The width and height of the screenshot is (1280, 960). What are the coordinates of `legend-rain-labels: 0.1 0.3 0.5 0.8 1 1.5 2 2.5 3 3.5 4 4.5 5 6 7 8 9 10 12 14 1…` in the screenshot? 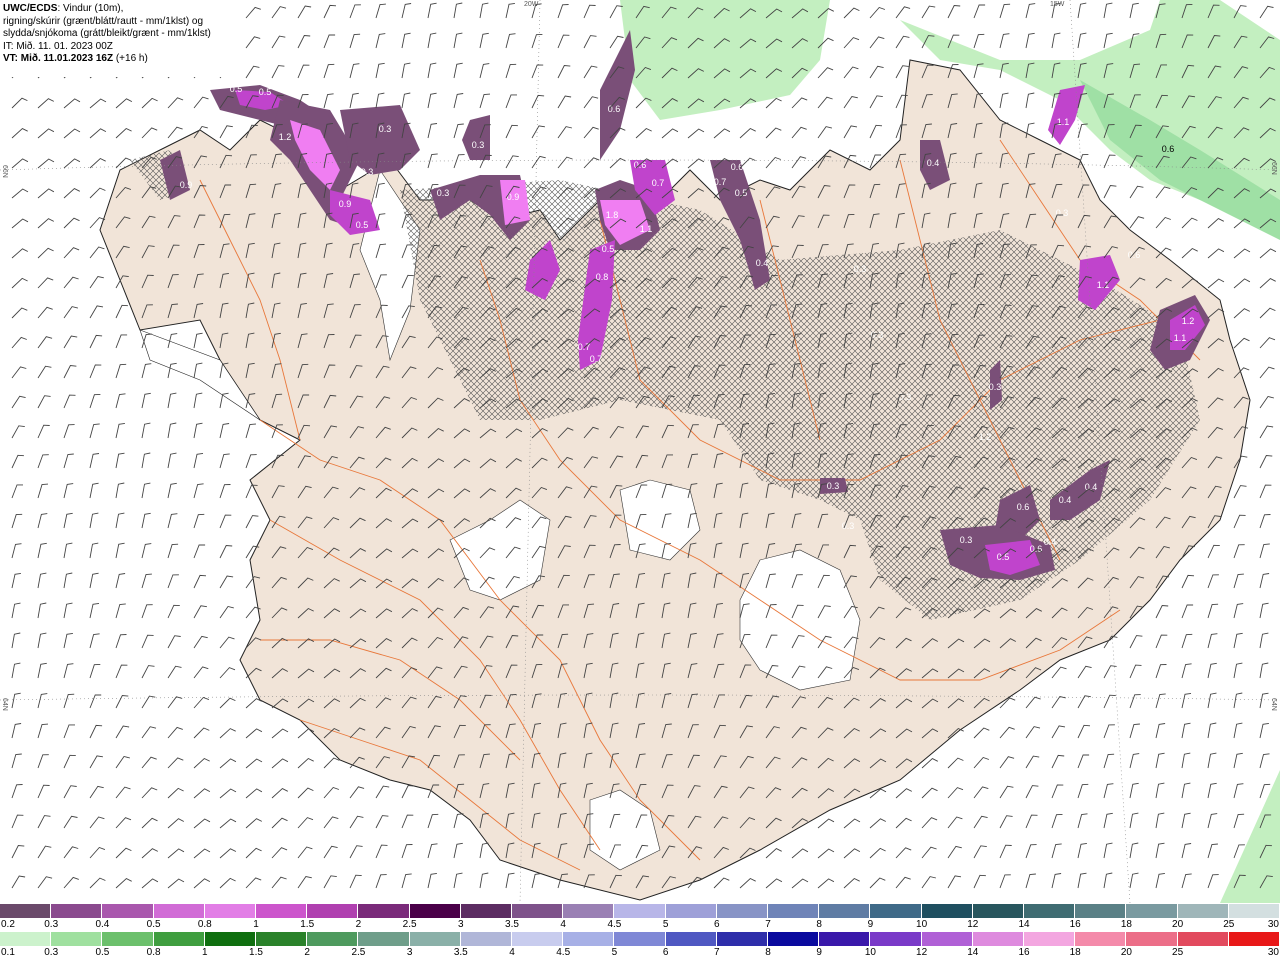 It's located at (640, 953).